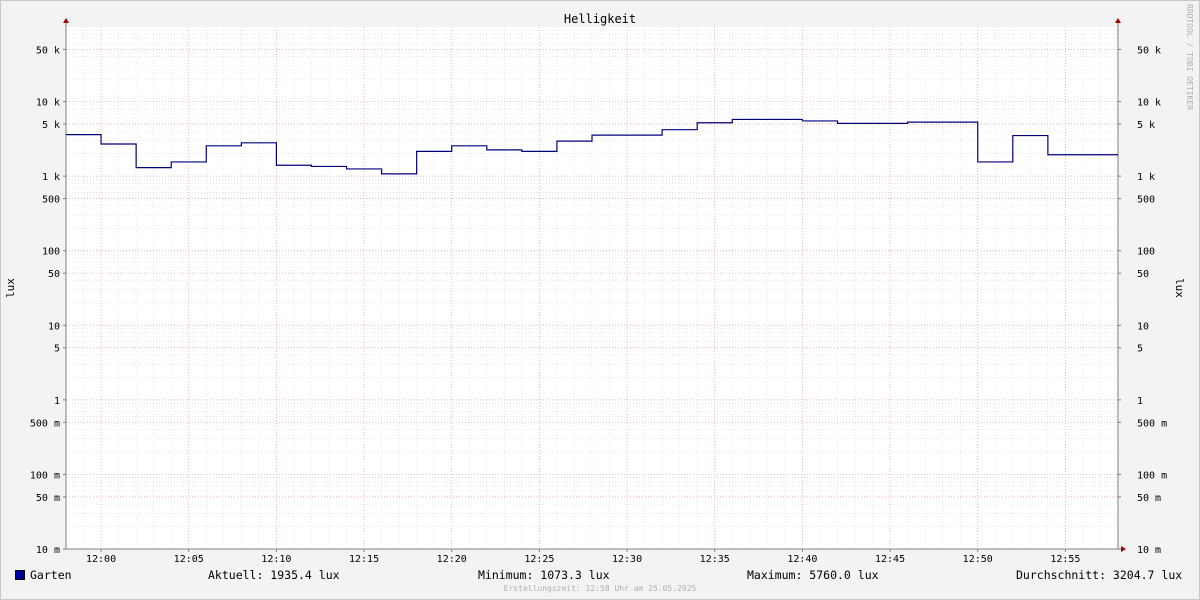 This screenshot has width=1200, height=600. Describe the element at coordinates (48, 498) in the screenshot. I see `y-tick-label: 50 m` at that location.